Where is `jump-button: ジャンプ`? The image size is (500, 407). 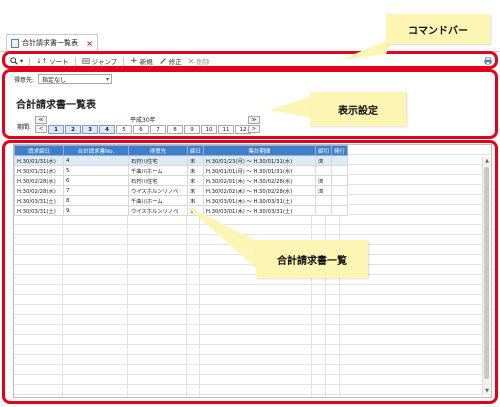
jump-button: ジャンプ is located at coordinates (99, 61).